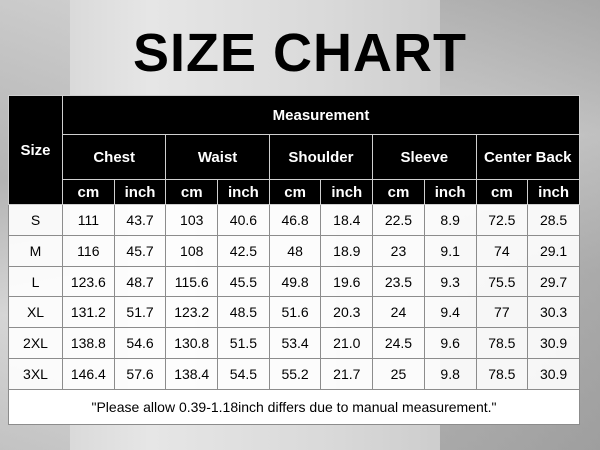 This screenshot has height=450, width=600. What do you see at coordinates (553, 312) in the screenshot?
I see `table-cell: 30.3` at bounding box center [553, 312].